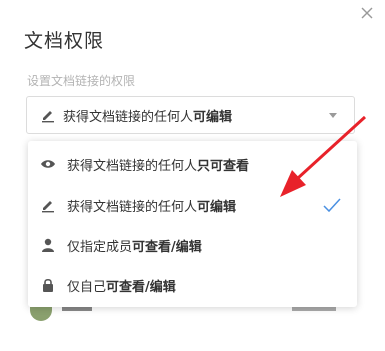  What do you see at coordinates (134, 247) in the screenshot?
I see `menu-item-label: 仅指定成员可查看/编辑` at bounding box center [134, 247].